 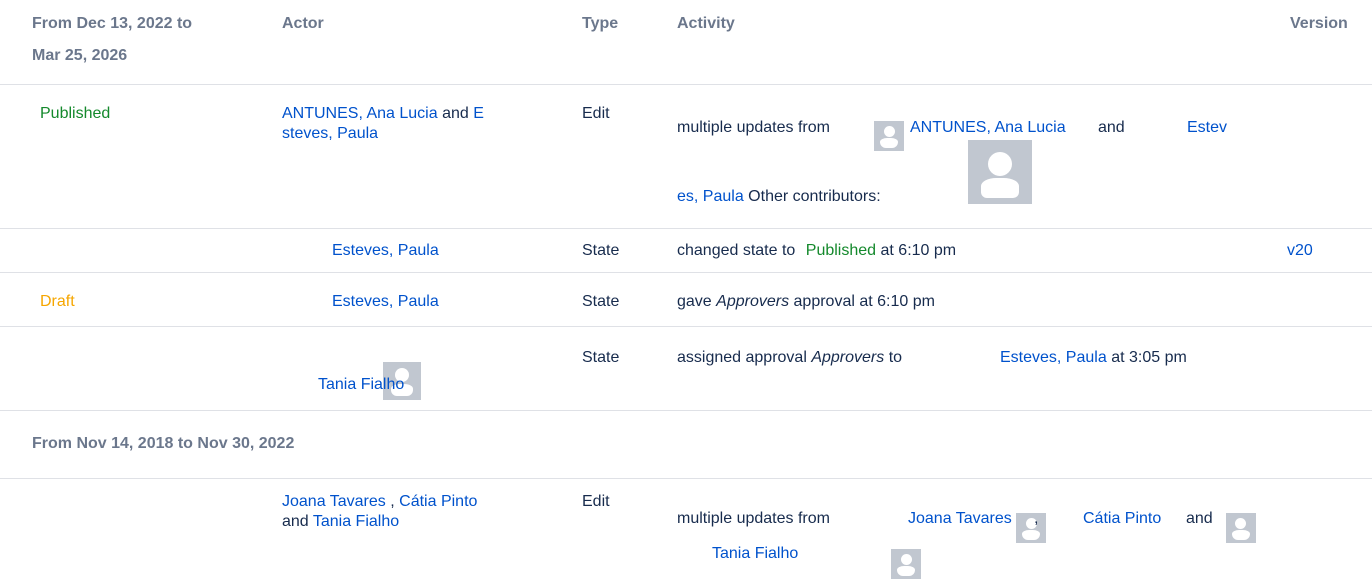 I want to click on activity-cell: changed state to Published at 6:10 pm, so click(x=816, y=251).